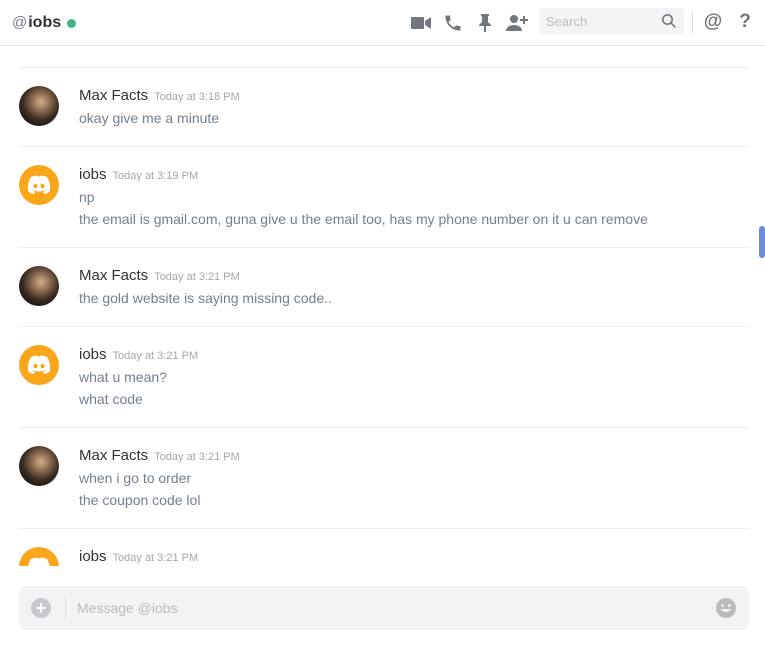  I want to click on message-text: when i go to order, so click(135, 478).